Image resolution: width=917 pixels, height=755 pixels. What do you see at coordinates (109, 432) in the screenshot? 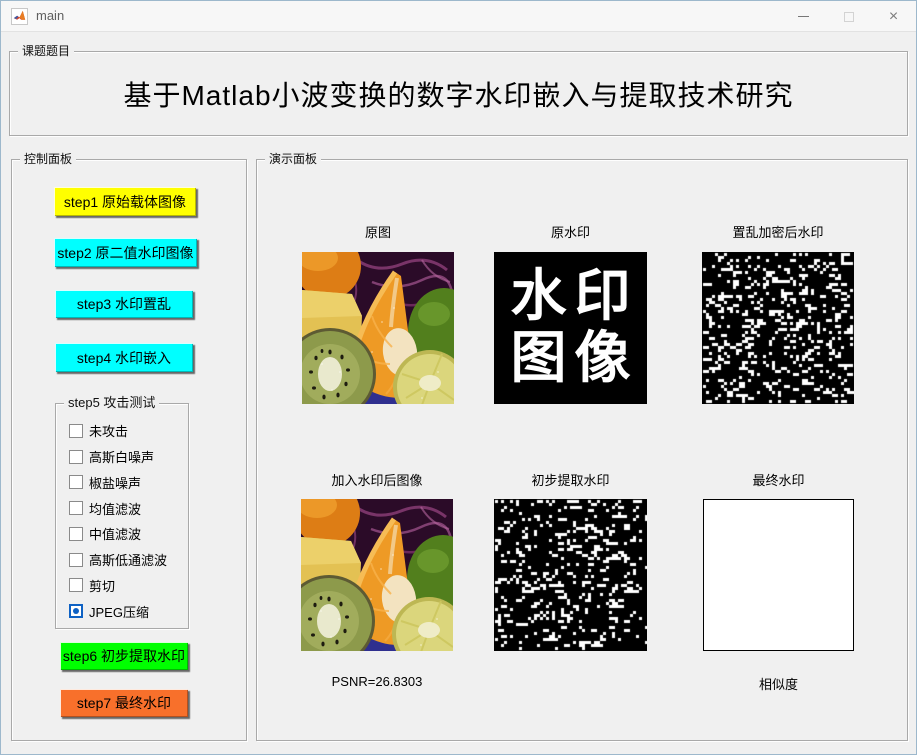
I see `radio-label: 未攻击` at bounding box center [109, 432].